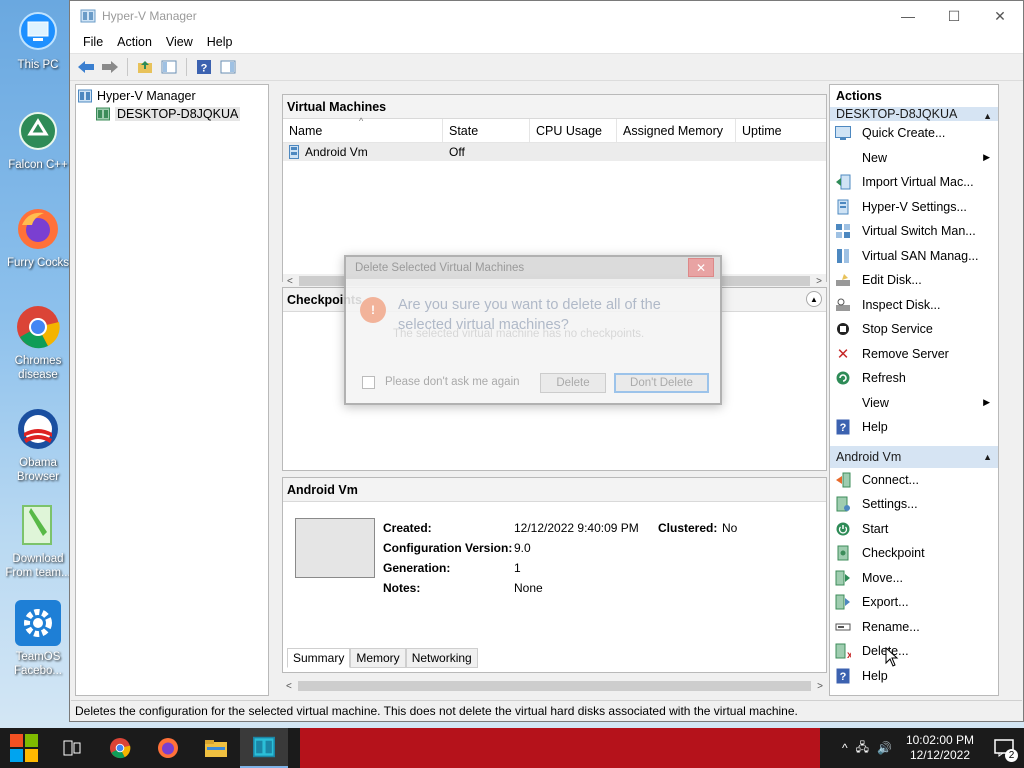 This screenshot has height=768, width=1024. What do you see at coordinates (204, 67) in the screenshot?
I see `help-icon: ?` at bounding box center [204, 67].